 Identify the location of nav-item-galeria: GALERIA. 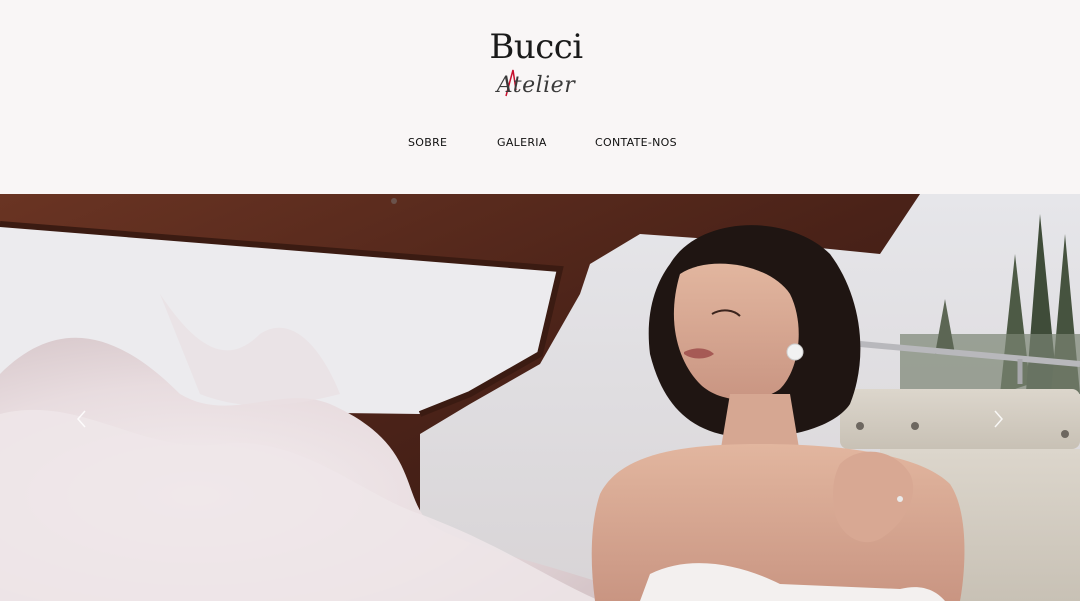
(522, 142).